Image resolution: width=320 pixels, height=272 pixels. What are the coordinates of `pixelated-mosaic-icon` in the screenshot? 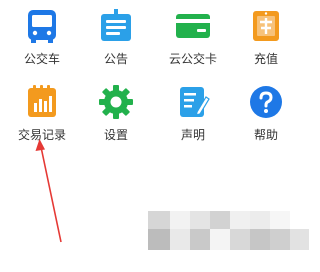 It's located at (228, 230).